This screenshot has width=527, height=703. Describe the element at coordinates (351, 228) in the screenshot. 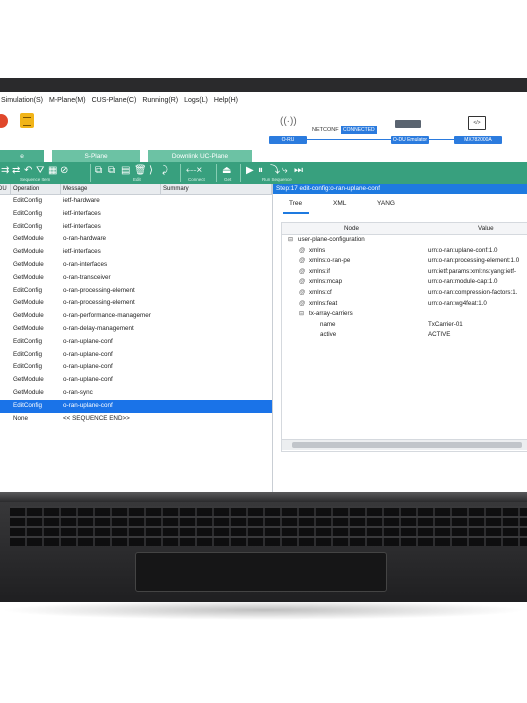

I see `tree-col-node: Node` at that location.